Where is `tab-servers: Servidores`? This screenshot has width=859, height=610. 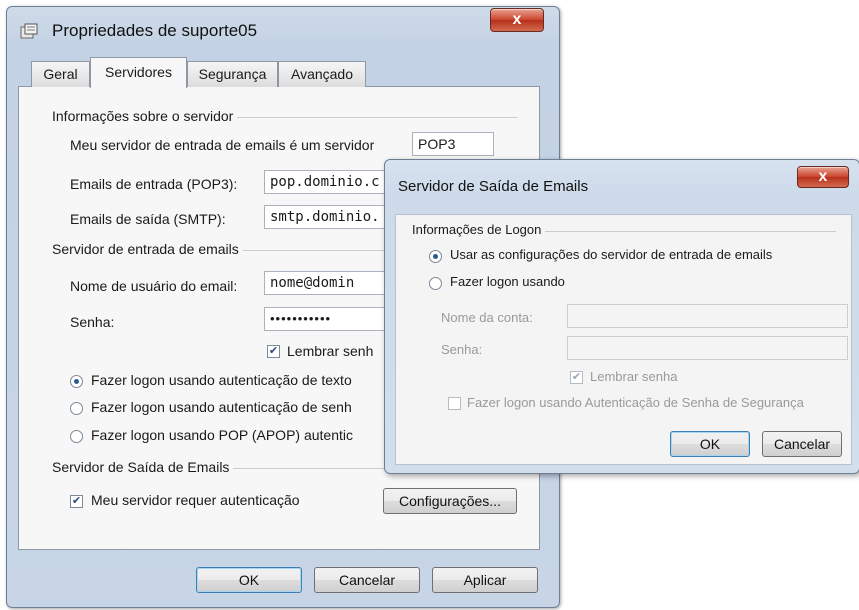 tab-servers: Servidores is located at coordinates (138, 72).